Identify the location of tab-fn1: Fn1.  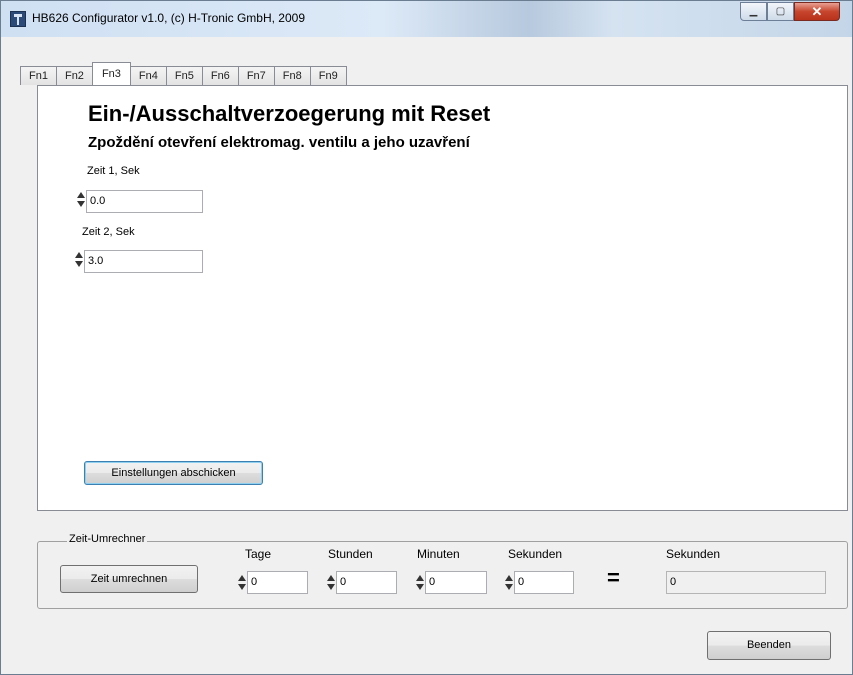
(38, 75).